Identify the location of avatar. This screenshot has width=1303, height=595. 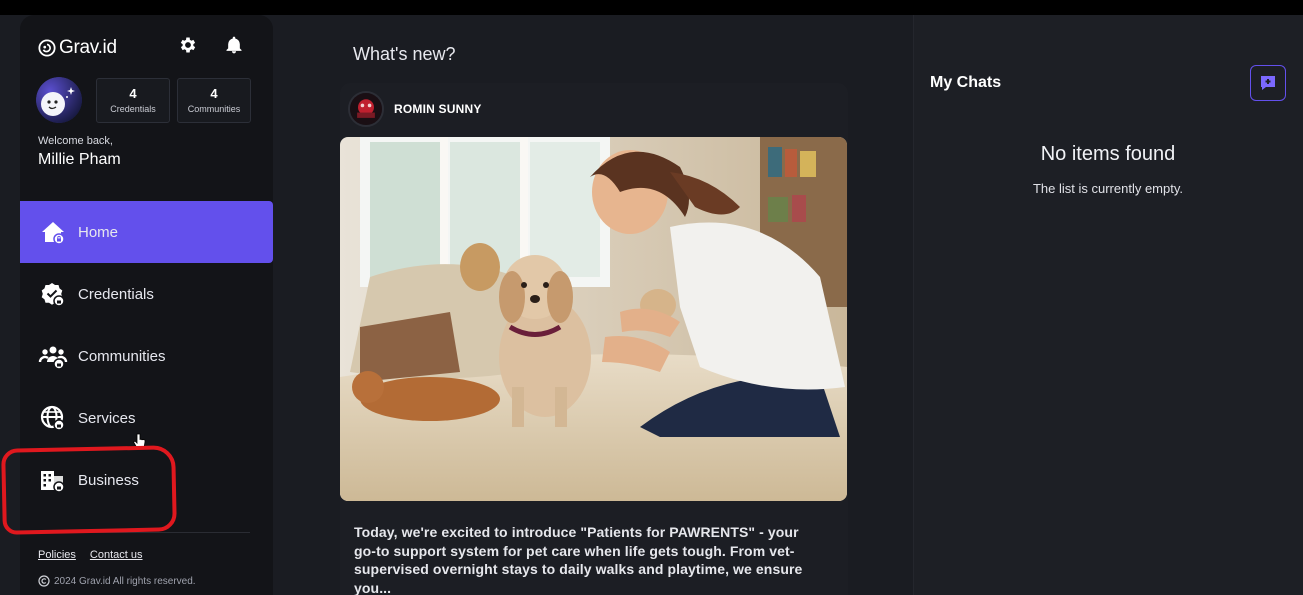
(59, 100).